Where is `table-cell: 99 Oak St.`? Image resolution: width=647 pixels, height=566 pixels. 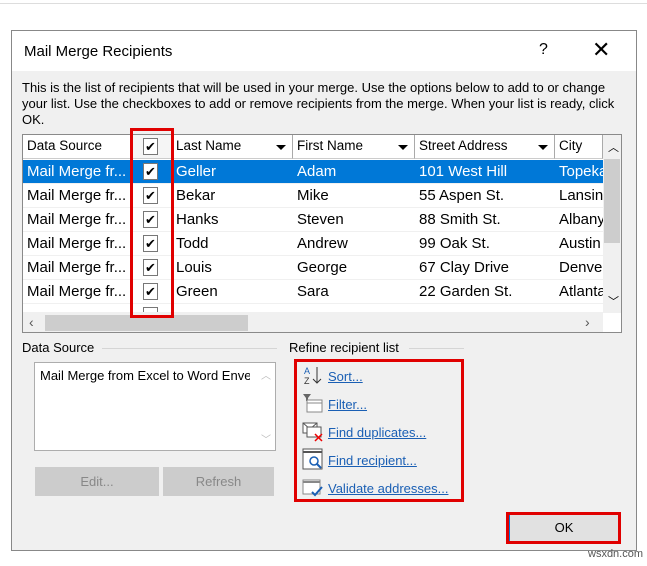 table-cell: 99 Oak St. is located at coordinates (454, 243).